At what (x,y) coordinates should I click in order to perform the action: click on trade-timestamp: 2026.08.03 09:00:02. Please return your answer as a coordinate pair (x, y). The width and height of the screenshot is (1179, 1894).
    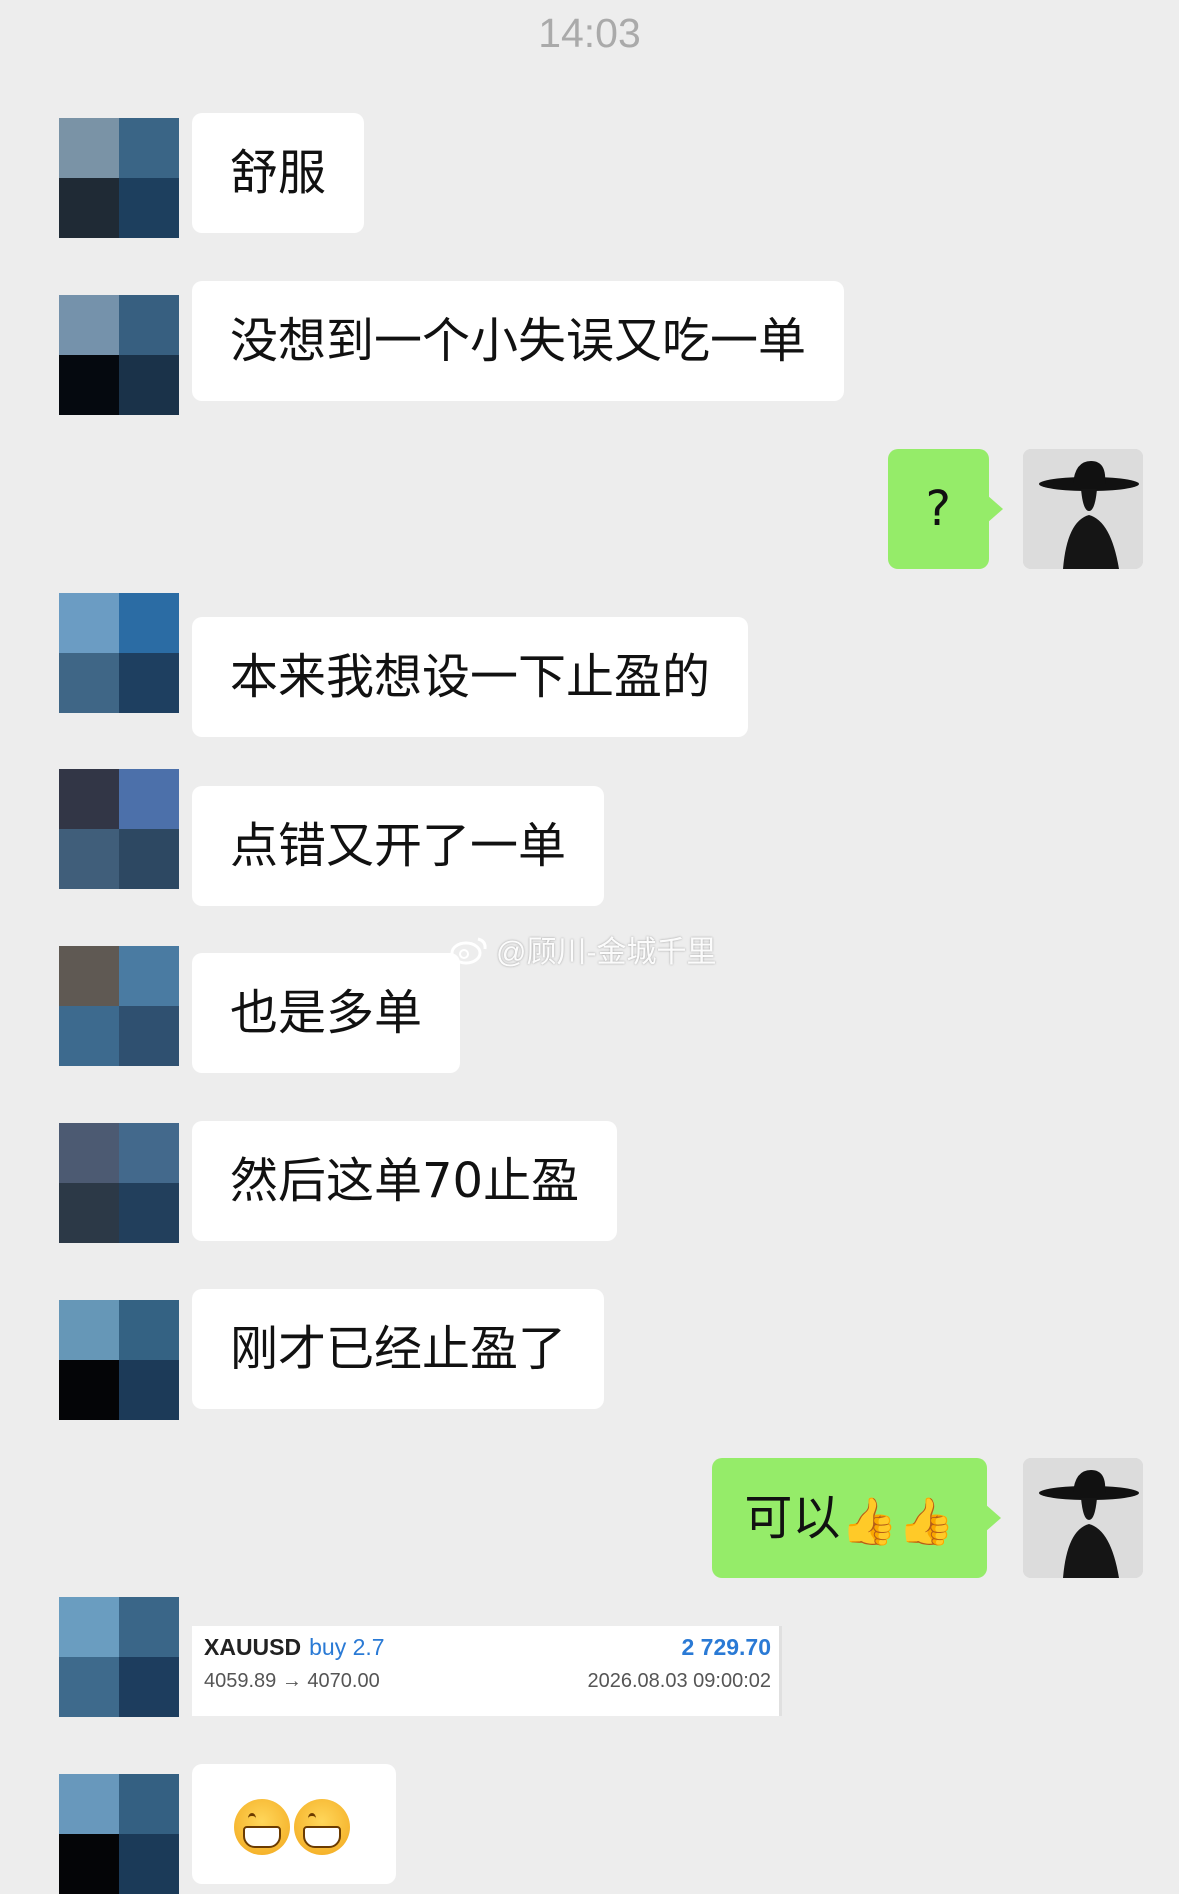
    Looking at the image, I should click on (679, 1681).